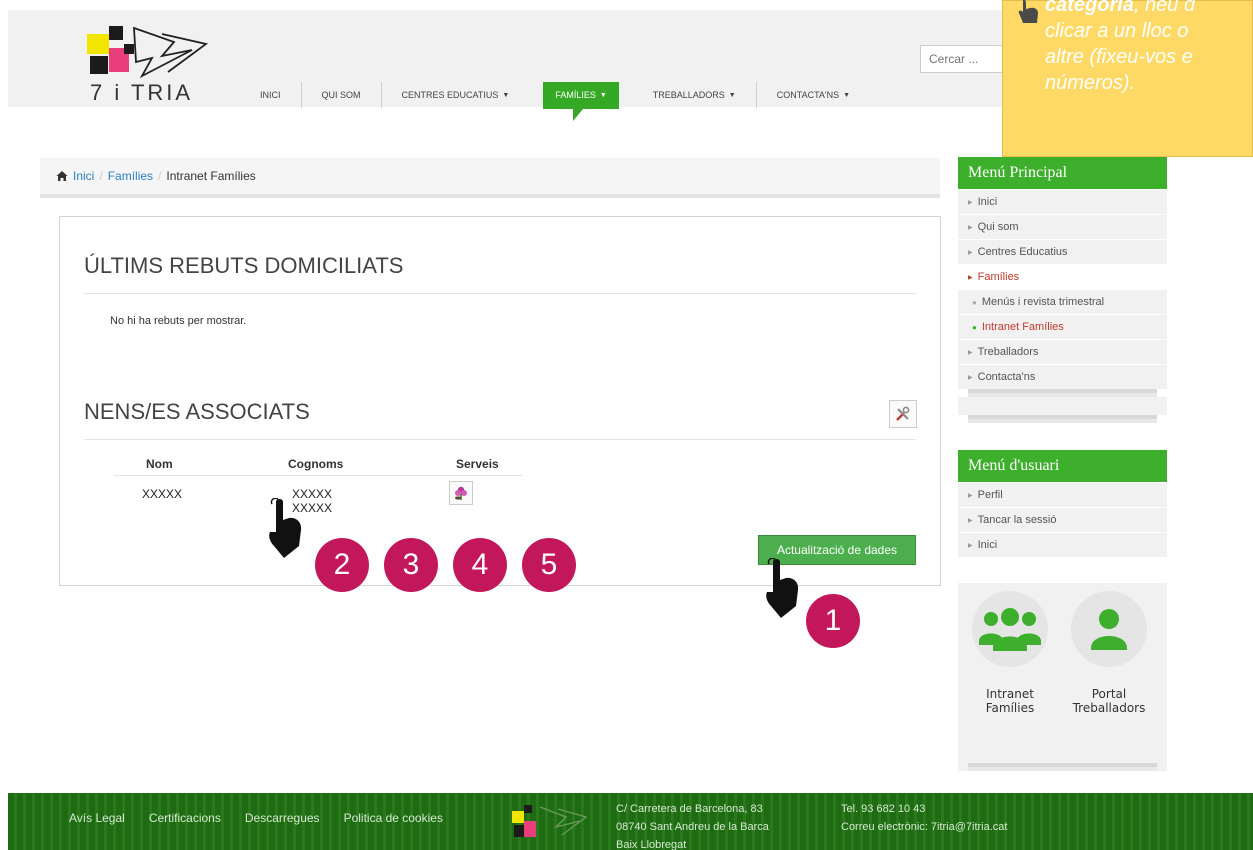  I want to click on sidebar-item-label: Treballadors, so click(1008, 352).